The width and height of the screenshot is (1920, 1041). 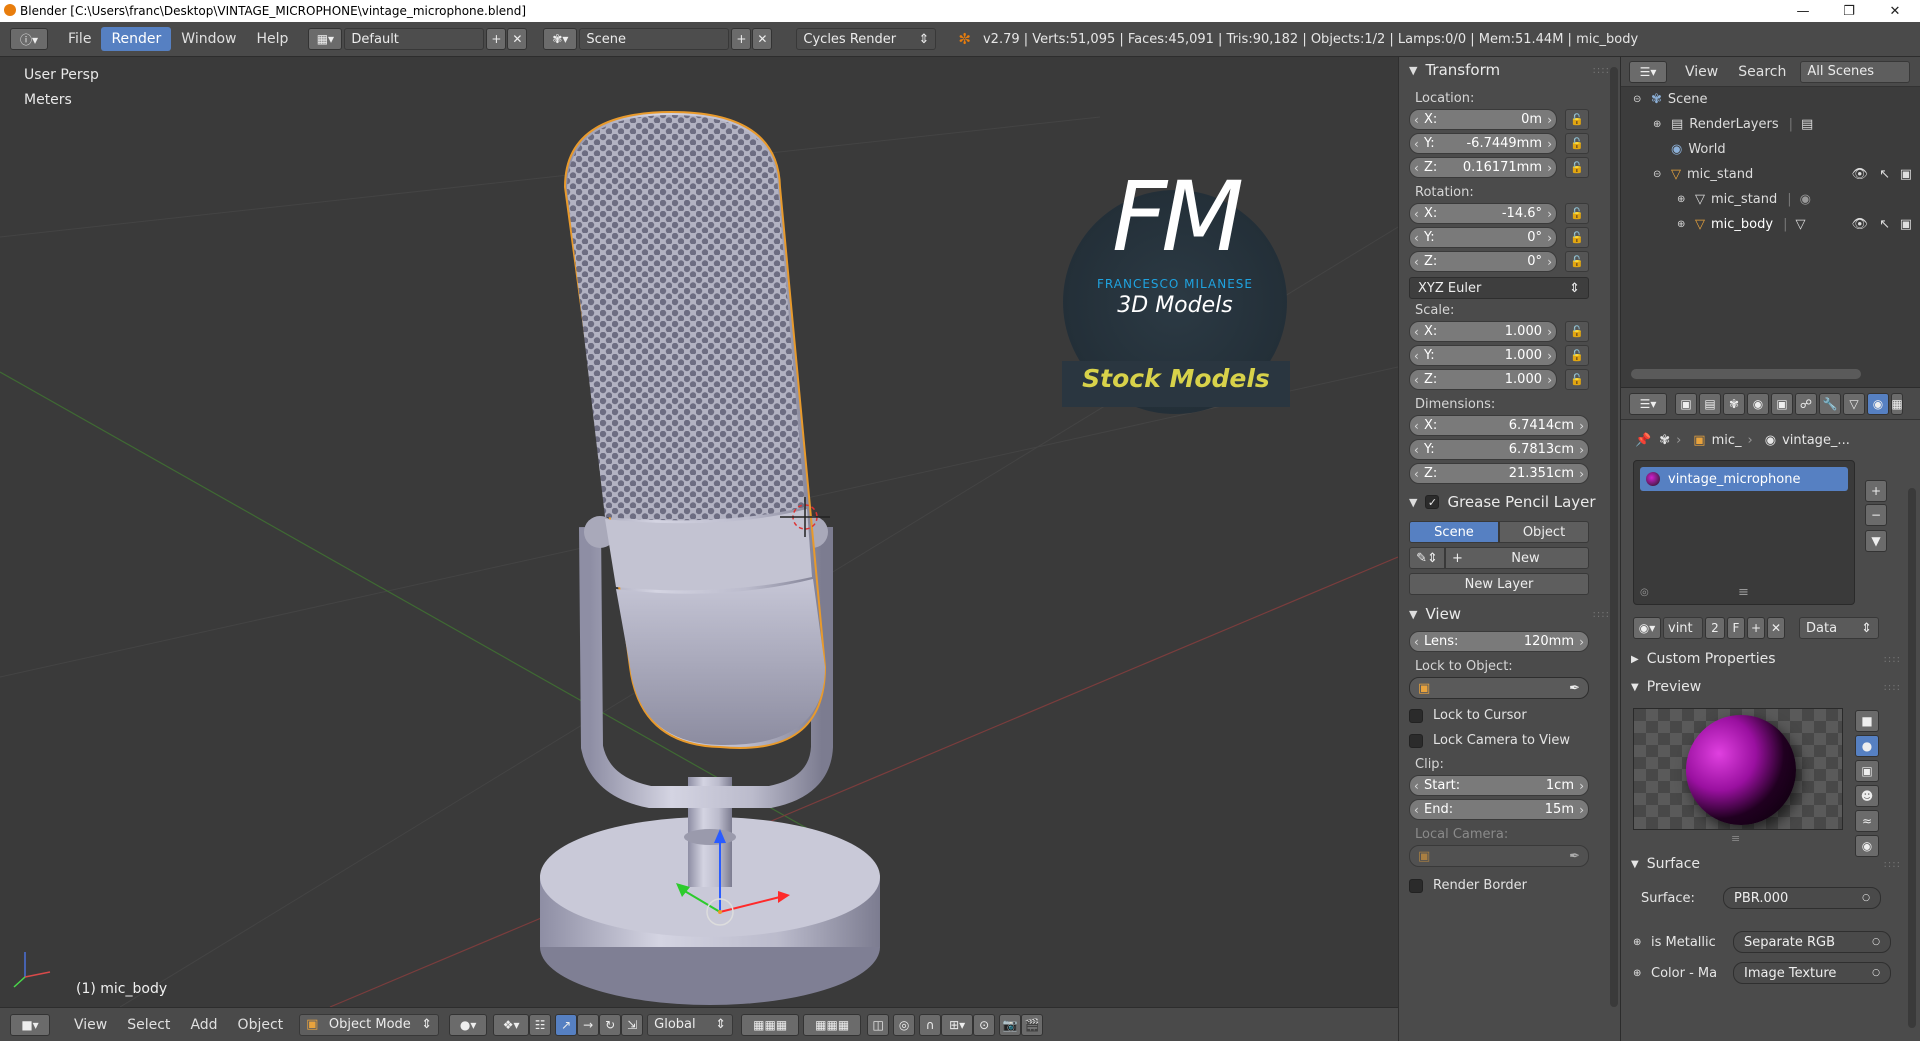 What do you see at coordinates (654, 39) in the screenshot?
I see `scene-field: Scene` at bounding box center [654, 39].